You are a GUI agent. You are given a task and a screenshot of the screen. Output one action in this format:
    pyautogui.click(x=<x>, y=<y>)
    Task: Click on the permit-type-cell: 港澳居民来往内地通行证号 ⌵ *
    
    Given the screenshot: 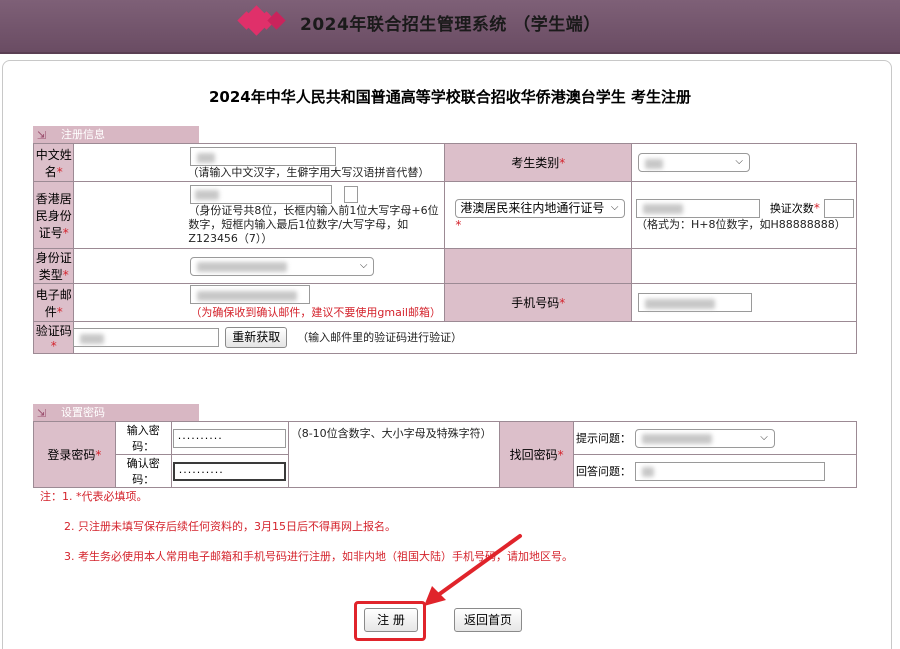 What is the action you would take?
    pyautogui.click(x=538, y=215)
    